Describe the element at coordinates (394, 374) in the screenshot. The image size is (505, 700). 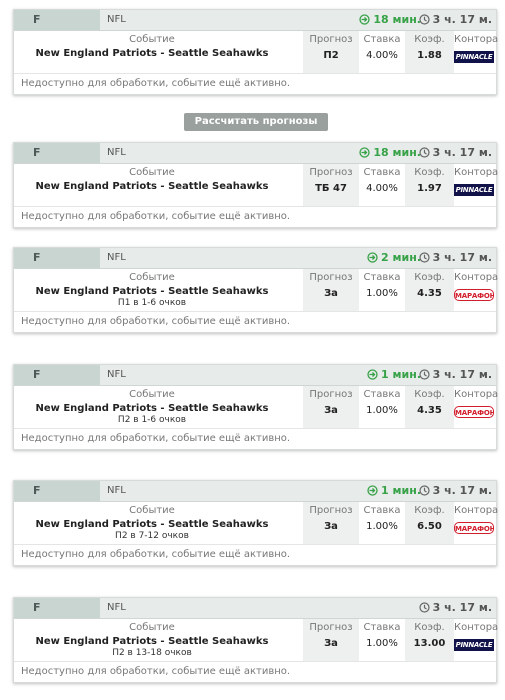
I see `timer: 1 мин.` at that location.